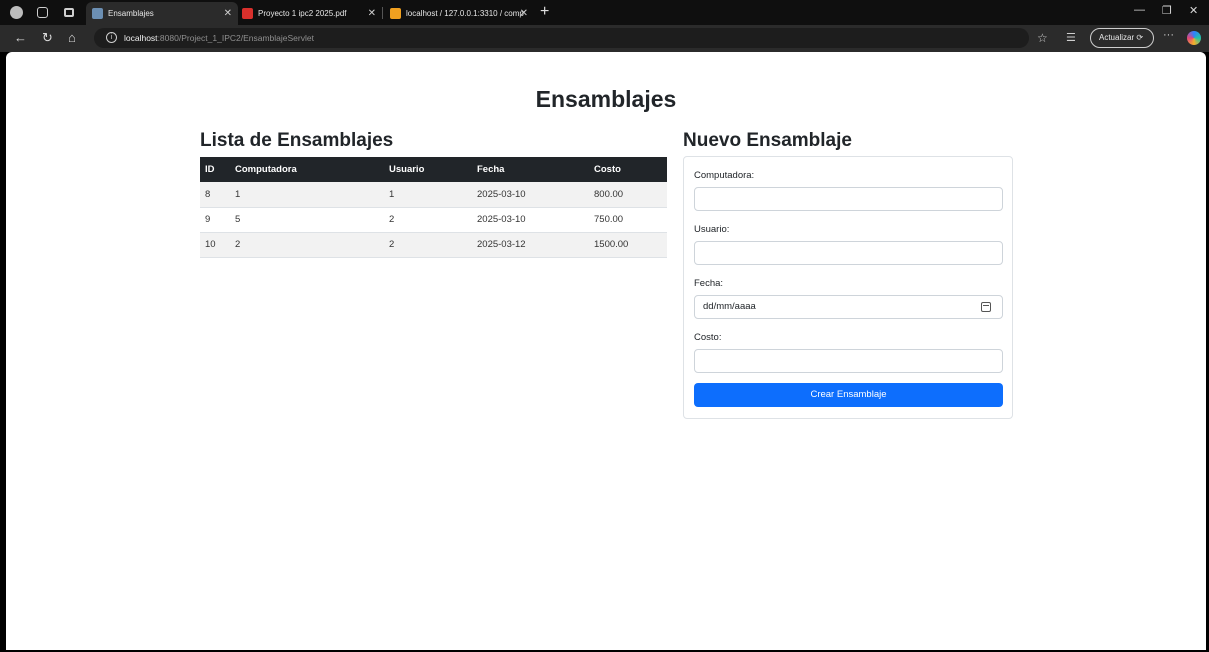  I want to click on new-tab-icon: +, so click(544, 12).